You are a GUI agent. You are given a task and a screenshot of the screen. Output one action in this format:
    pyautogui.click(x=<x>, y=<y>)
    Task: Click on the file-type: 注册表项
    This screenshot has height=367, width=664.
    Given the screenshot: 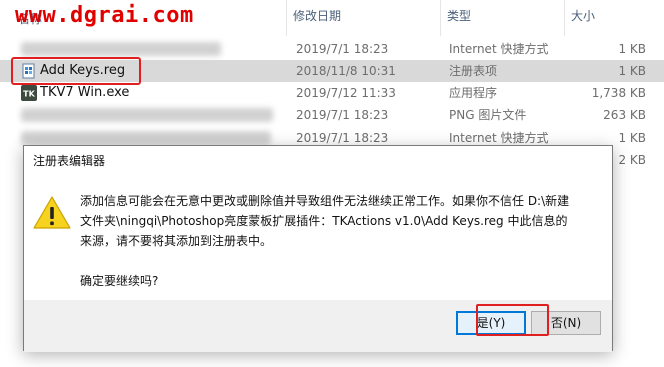 What is the action you would take?
    pyautogui.click(x=473, y=71)
    